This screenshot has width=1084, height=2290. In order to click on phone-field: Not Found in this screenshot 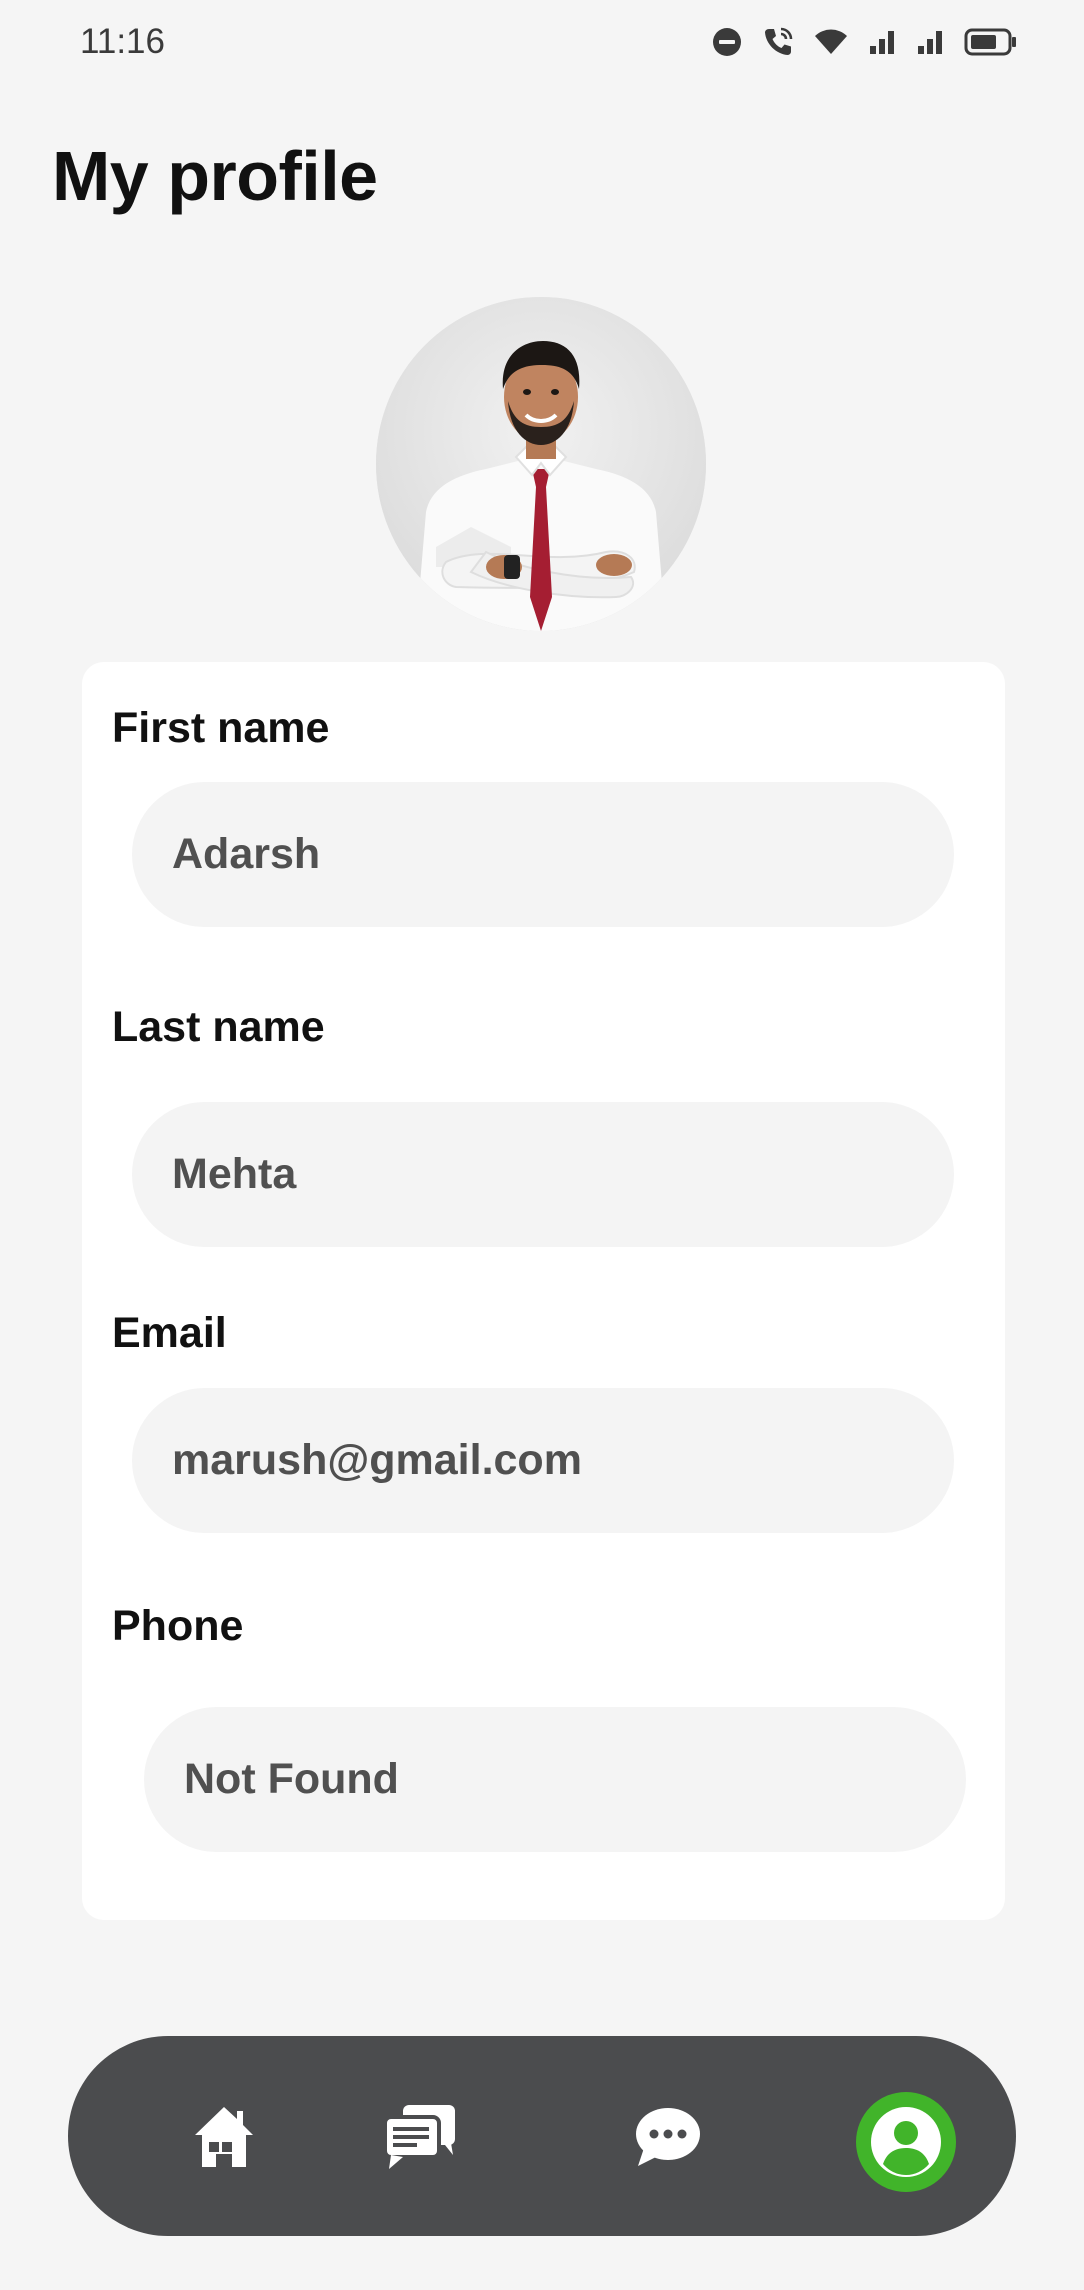, I will do `click(555, 1779)`.